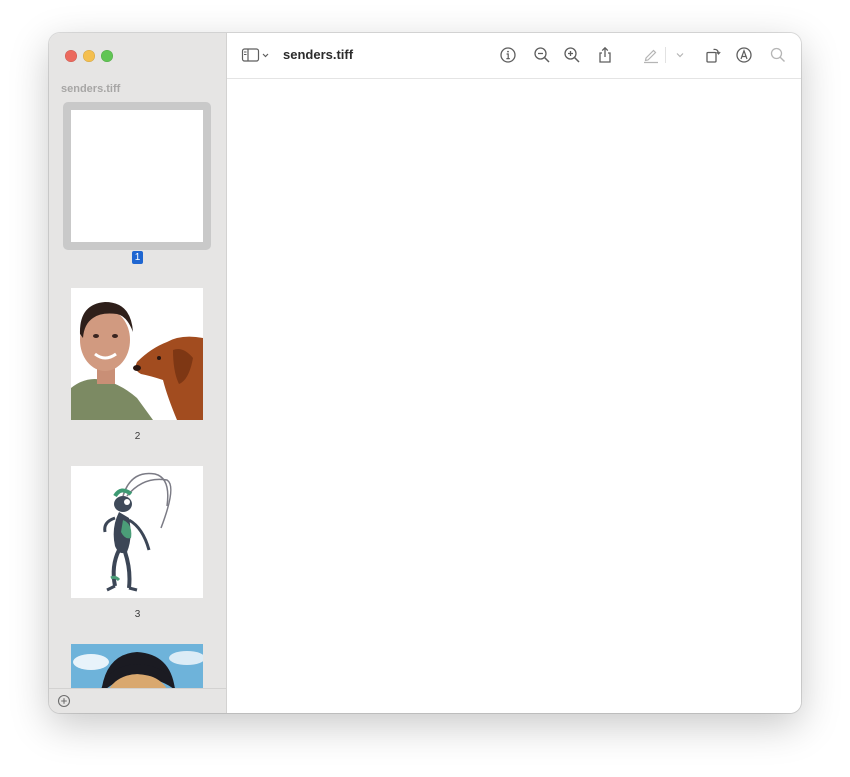 The width and height of the screenshot is (850, 777). What do you see at coordinates (89, 56) in the screenshot?
I see `minimize-button` at bounding box center [89, 56].